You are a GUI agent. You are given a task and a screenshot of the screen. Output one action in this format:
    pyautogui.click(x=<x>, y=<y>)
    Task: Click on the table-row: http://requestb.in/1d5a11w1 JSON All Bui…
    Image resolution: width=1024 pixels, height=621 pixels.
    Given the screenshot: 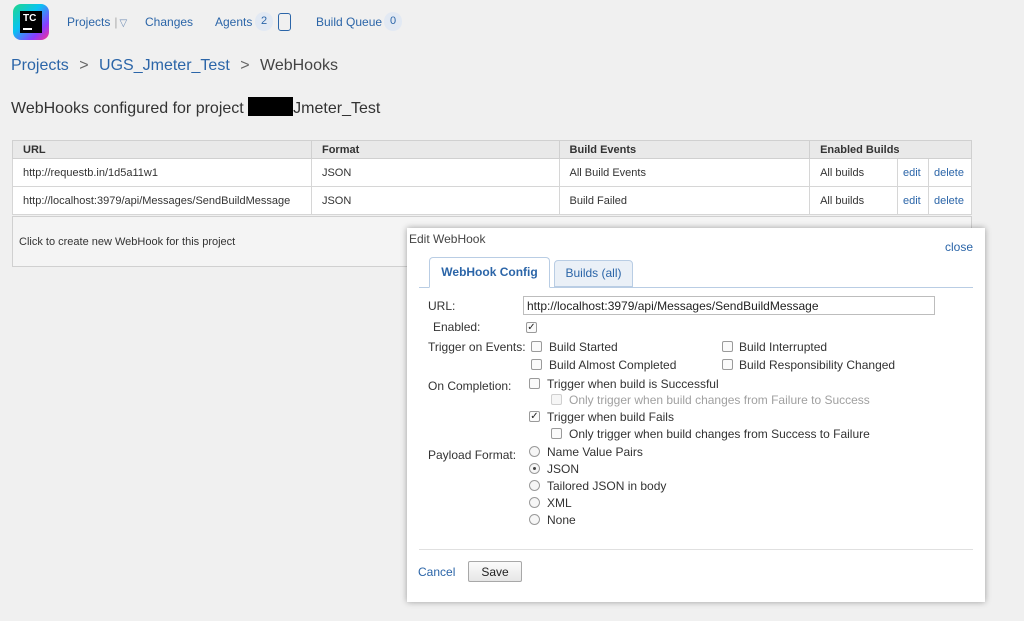 What is the action you would take?
    pyautogui.click(x=492, y=172)
    